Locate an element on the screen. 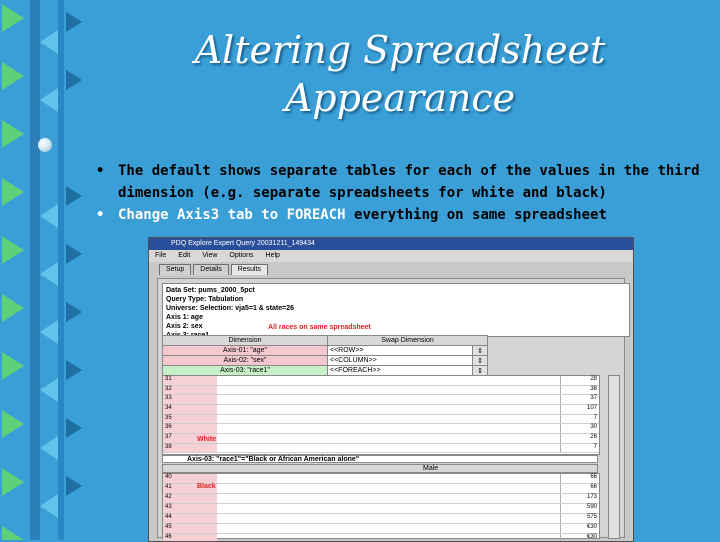 The height and width of the screenshot is (542, 720). axis-row: Axis-01: "age" <<ROW>> ⇕ is located at coordinates (325, 350).